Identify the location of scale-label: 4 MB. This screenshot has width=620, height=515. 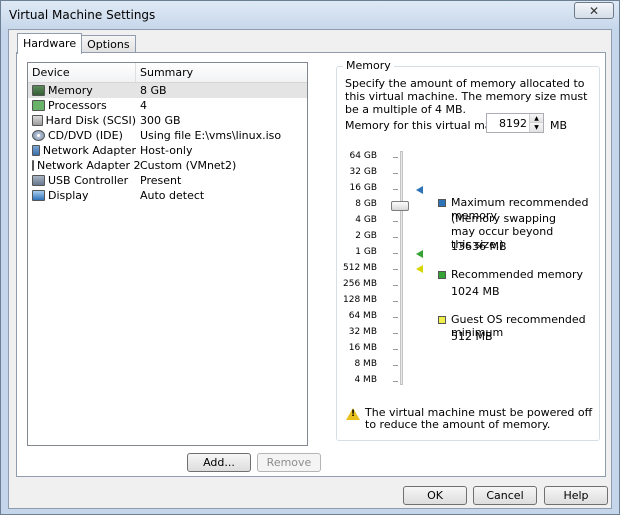
(365, 380).